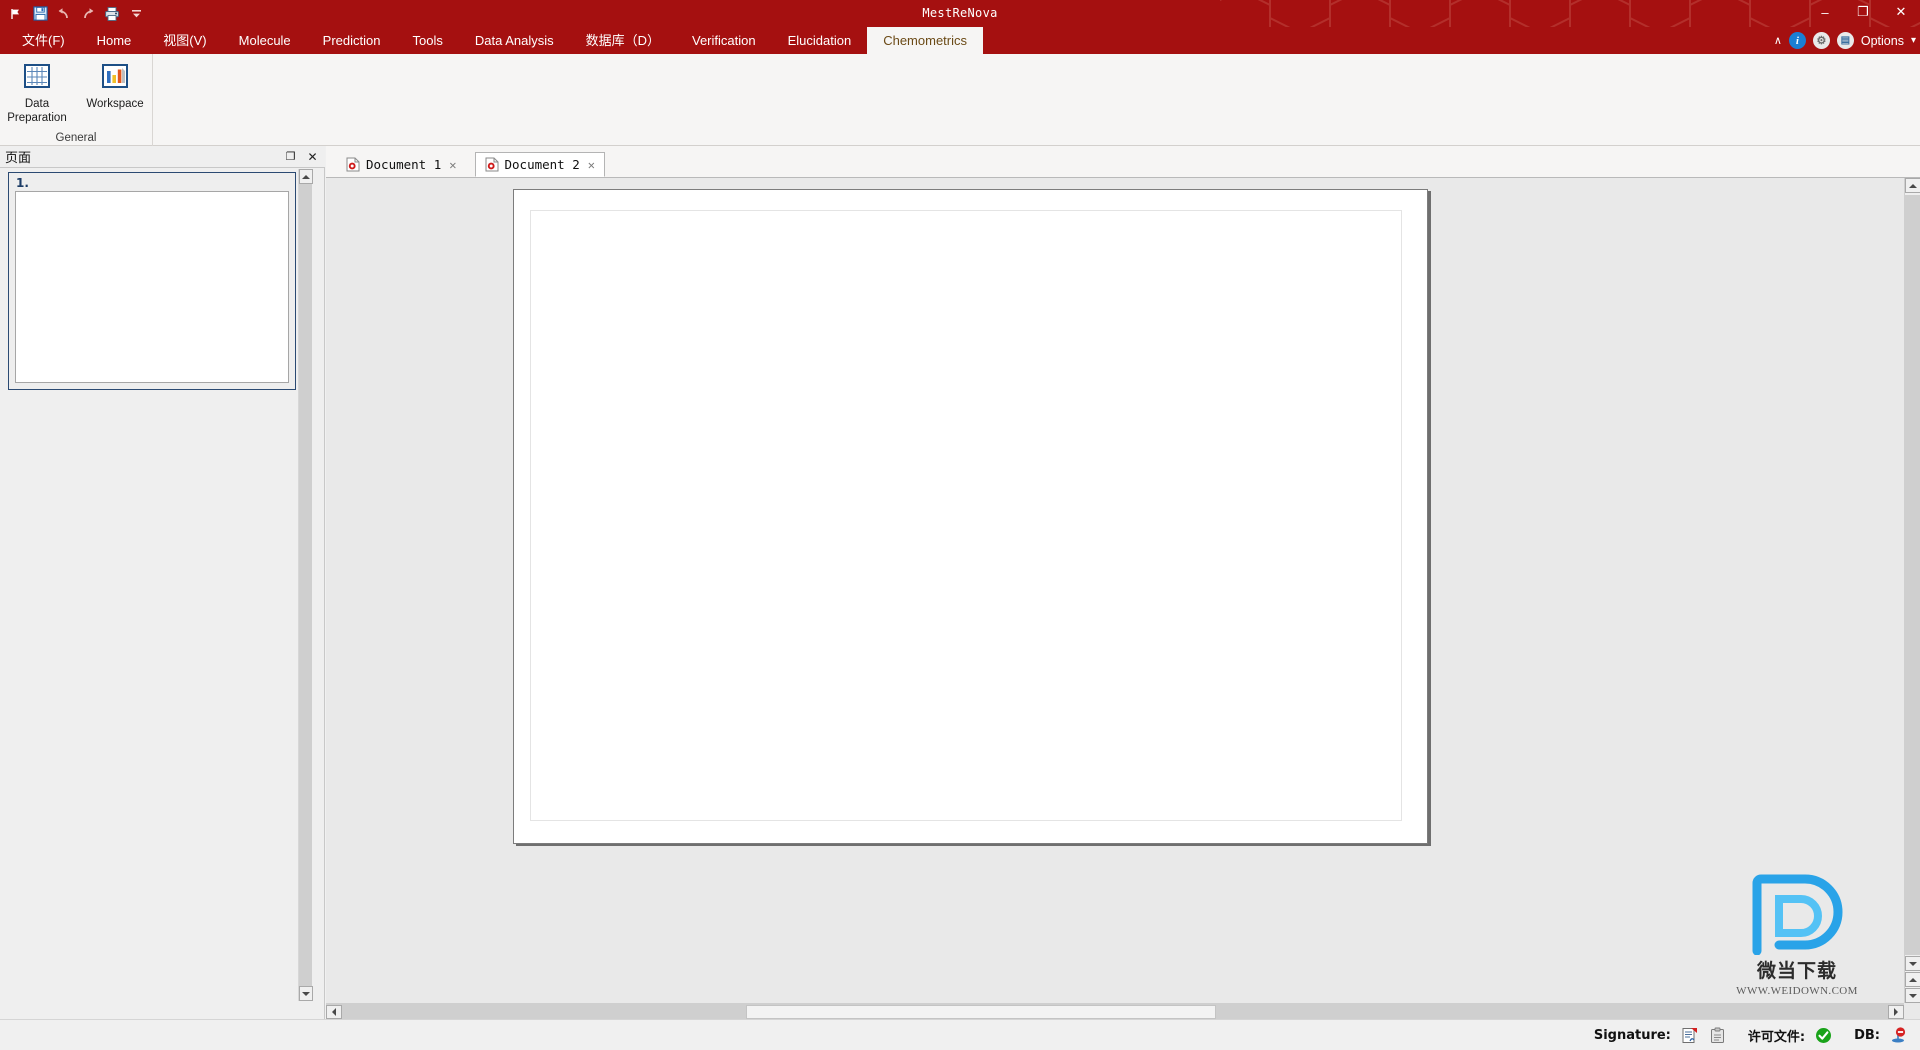  What do you see at coordinates (64, 14) in the screenshot?
I see `undo-icon` at bounding box center [64, 14].